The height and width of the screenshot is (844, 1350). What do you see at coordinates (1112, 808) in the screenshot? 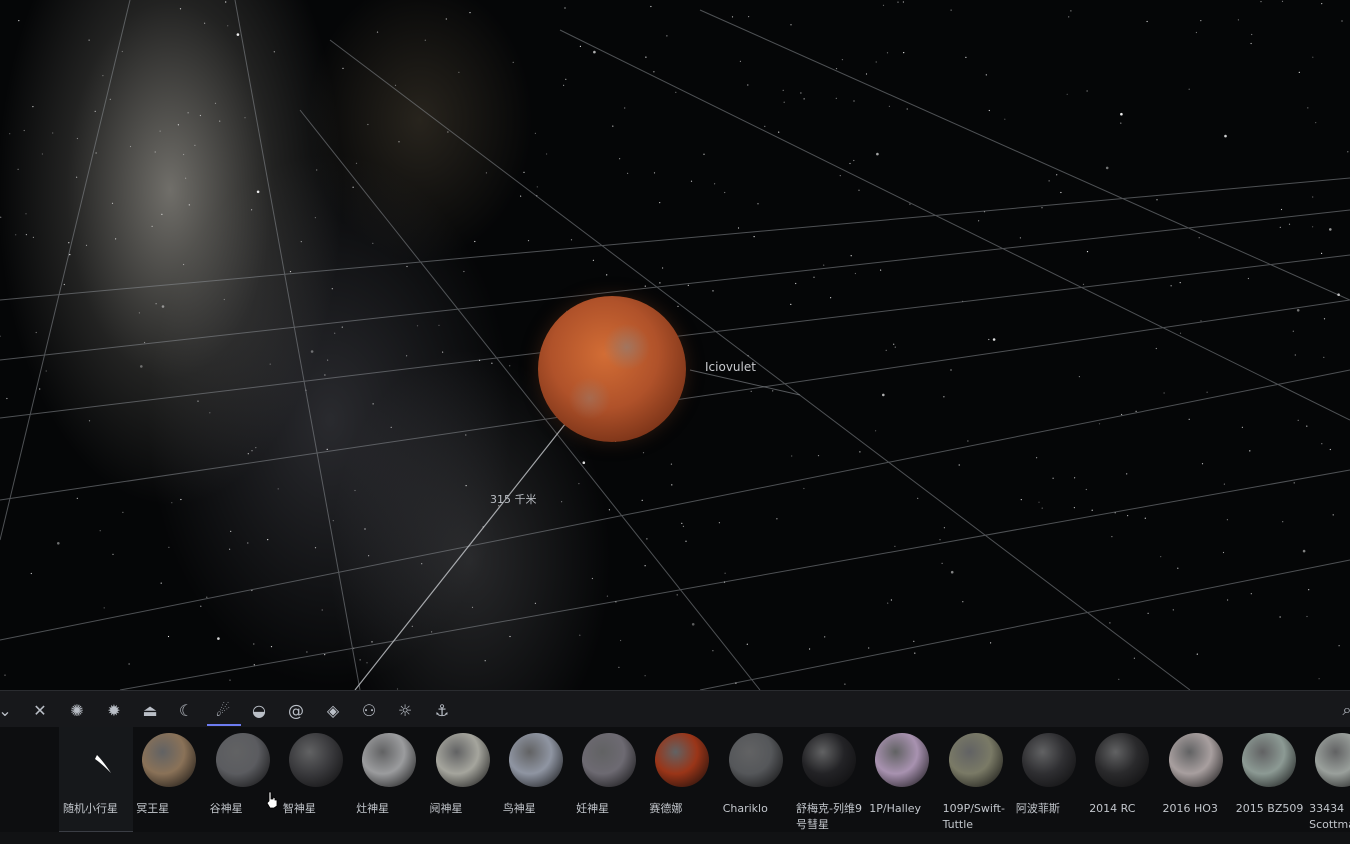
I see `tray-item-label: 2014 RC` at bounding box center [1112, 808].